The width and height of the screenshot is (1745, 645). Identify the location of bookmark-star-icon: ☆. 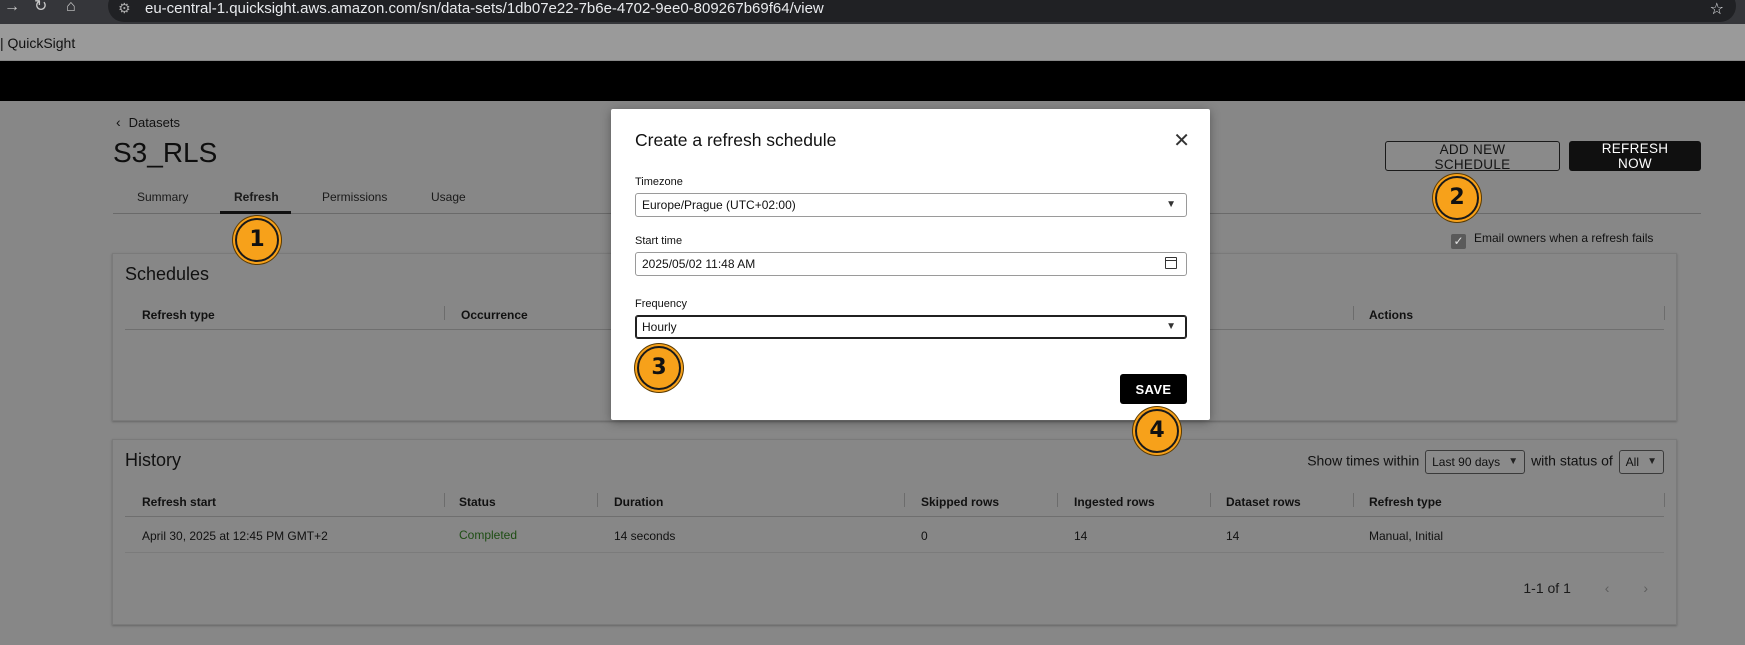
(1717, 9).